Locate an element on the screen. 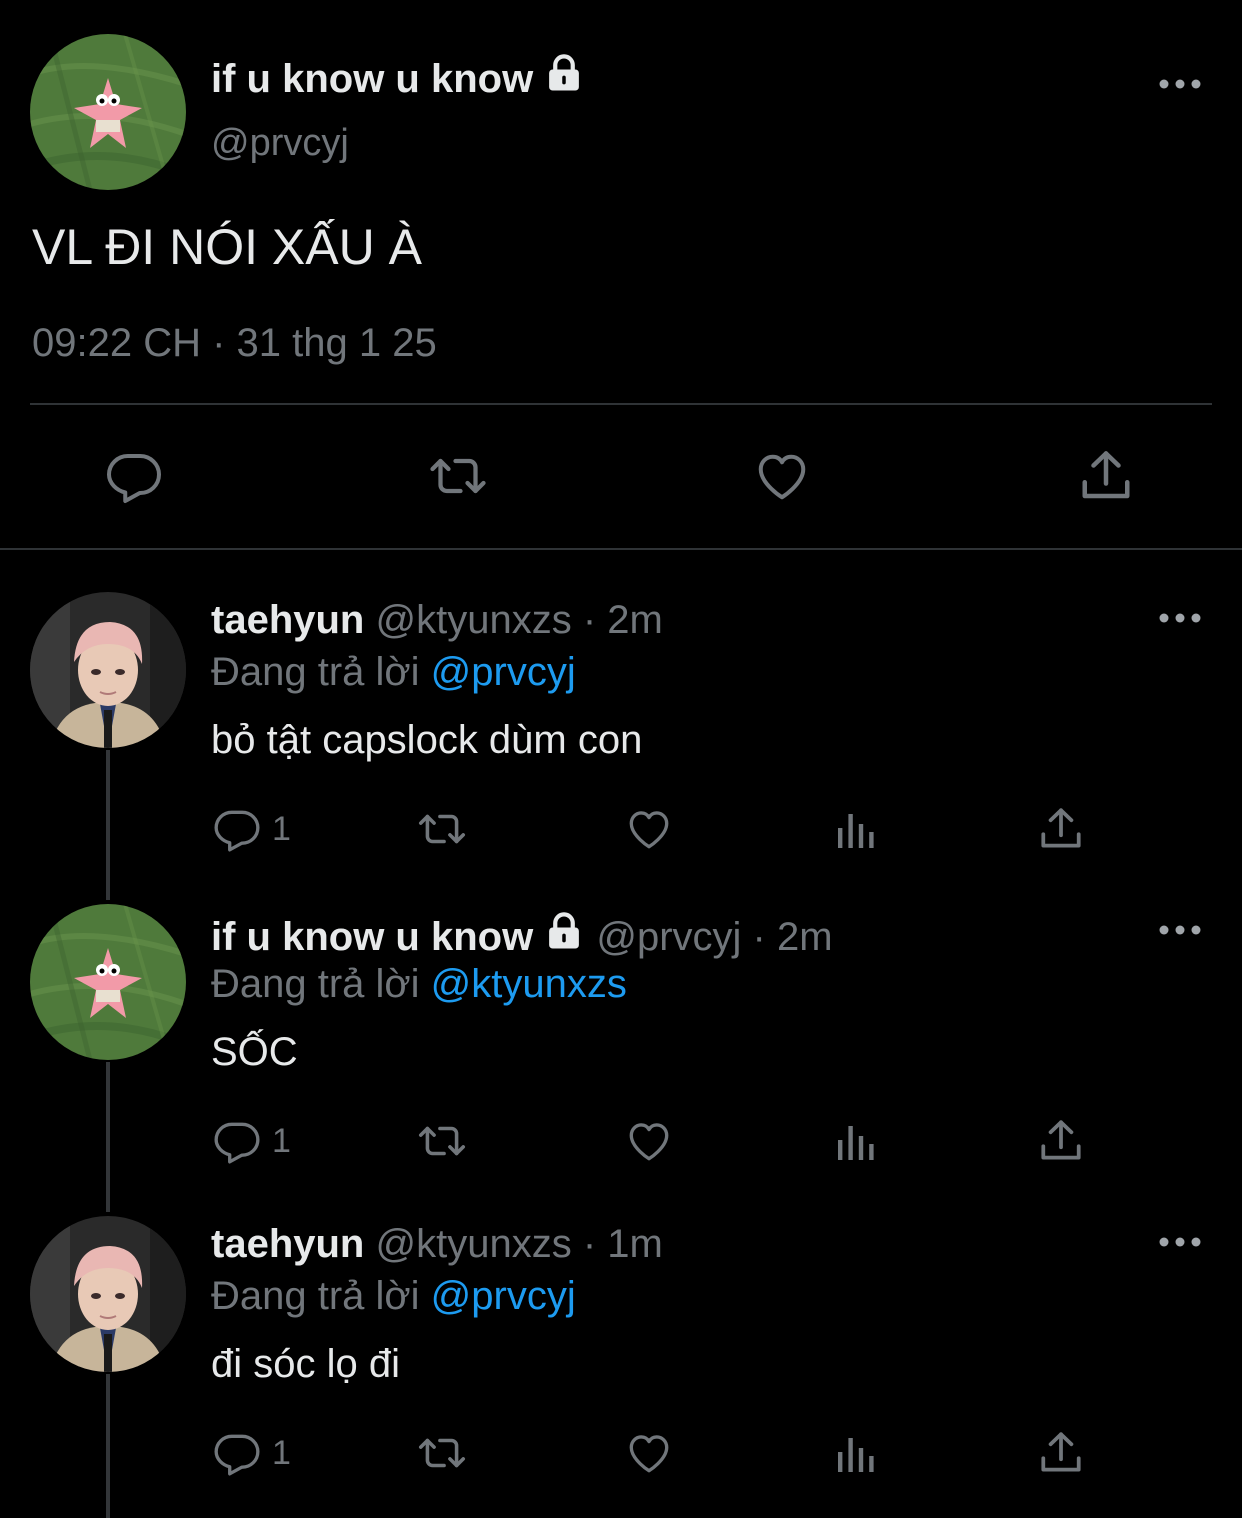 The width and height of the screenshot is (1242, 1518). reply-time: 1m is located at coordinates (635, 1244).